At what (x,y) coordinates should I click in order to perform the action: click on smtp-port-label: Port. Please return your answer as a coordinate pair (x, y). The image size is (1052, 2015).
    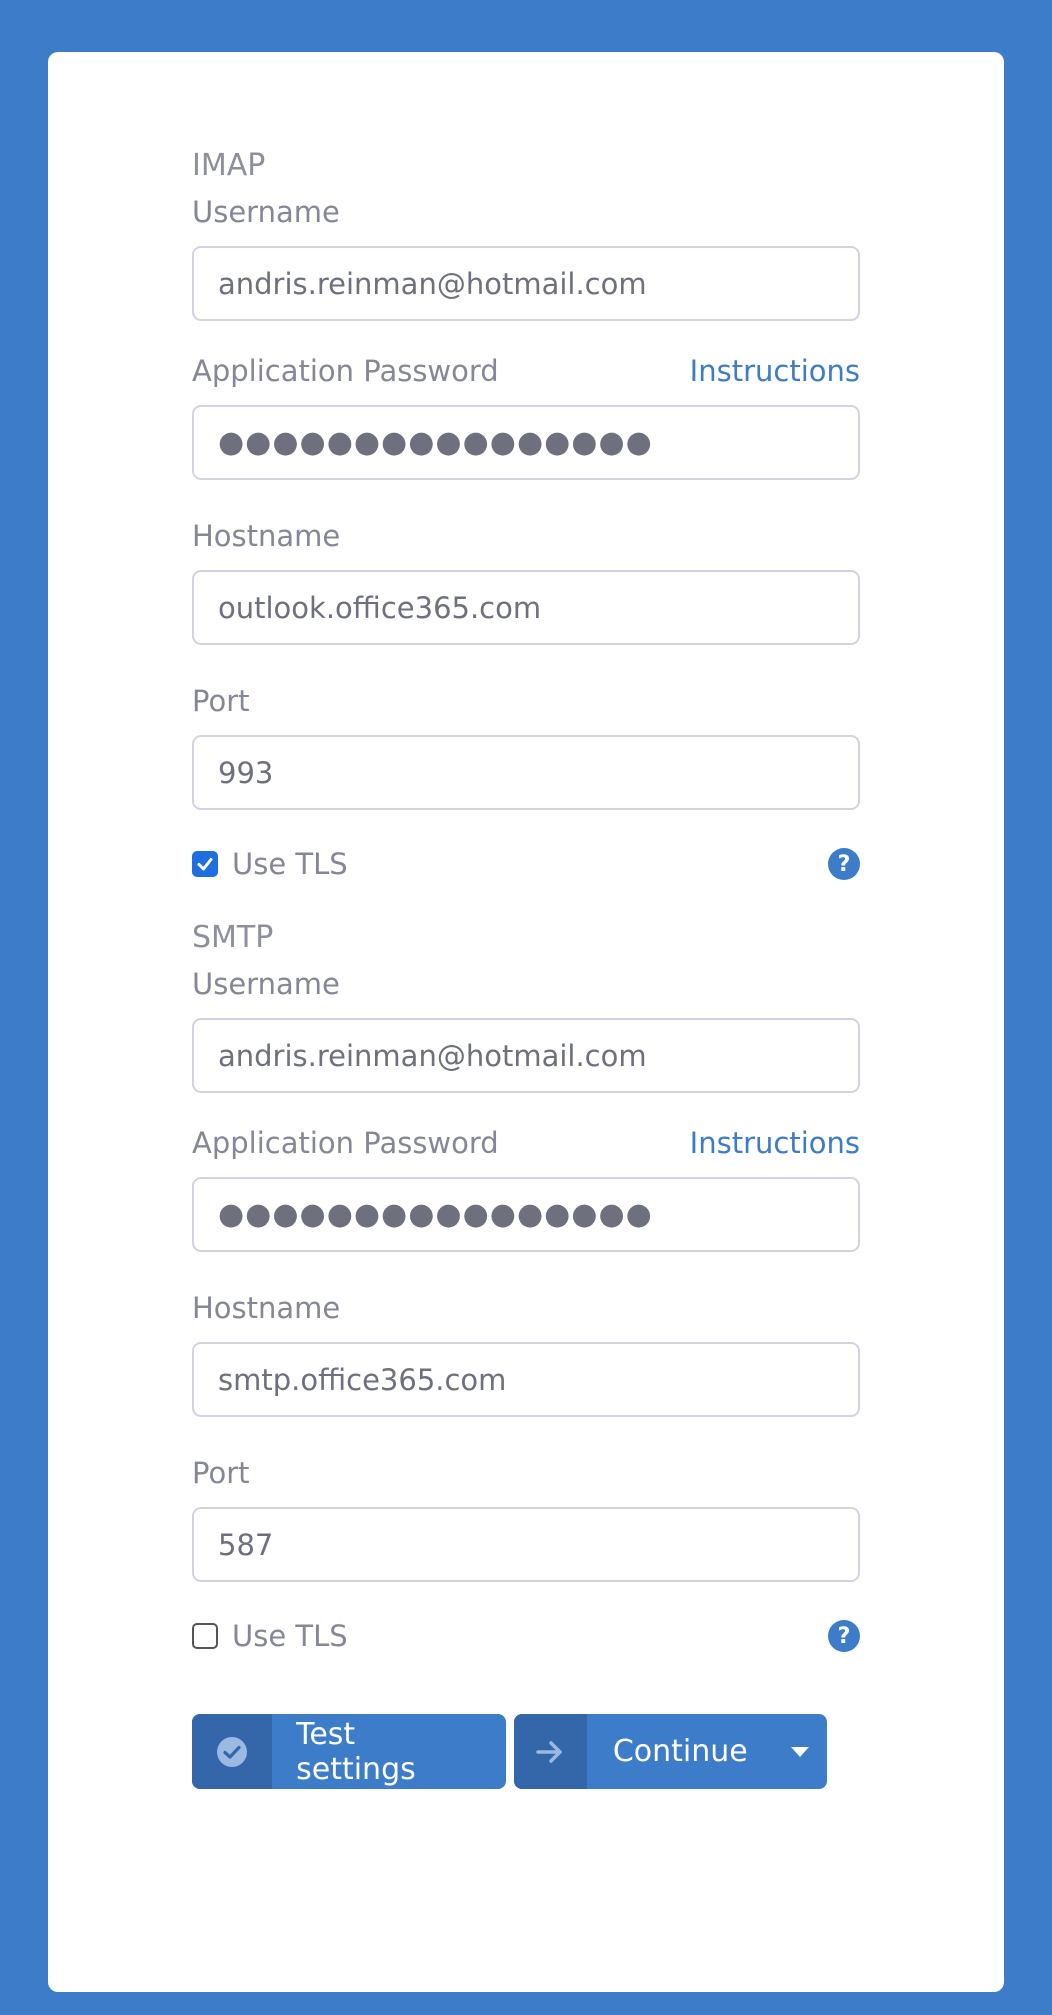
    Looking at the image, I should click on (221, 1473).